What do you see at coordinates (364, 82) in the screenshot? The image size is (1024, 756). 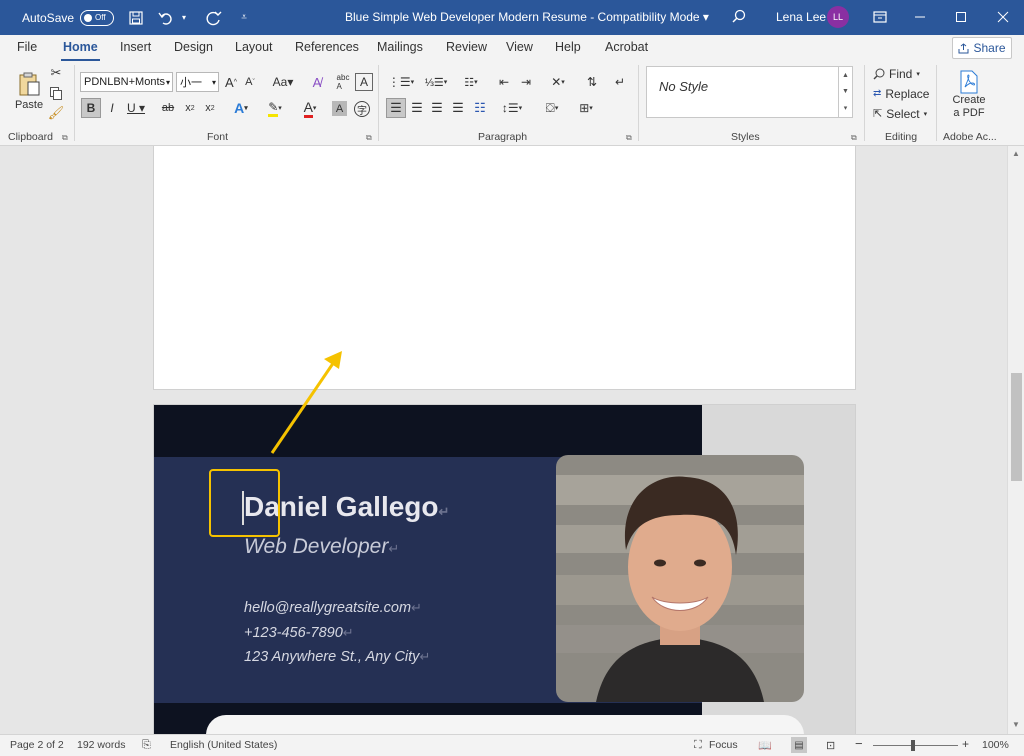 I see `character-border-icon: A` at bounding box center [364, 82].